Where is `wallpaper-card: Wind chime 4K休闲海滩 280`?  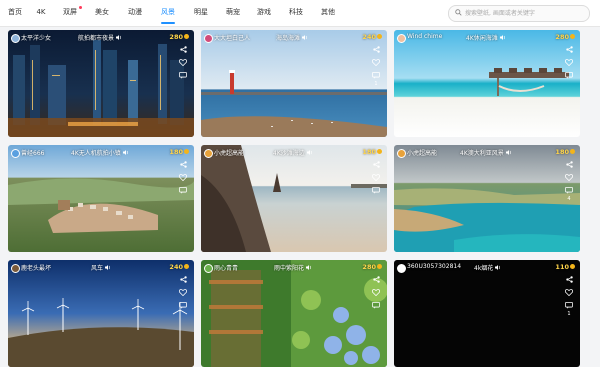 wallpaper-card: Wind chime 4K休闲海滩 280 is located at coordinates (487, 83).